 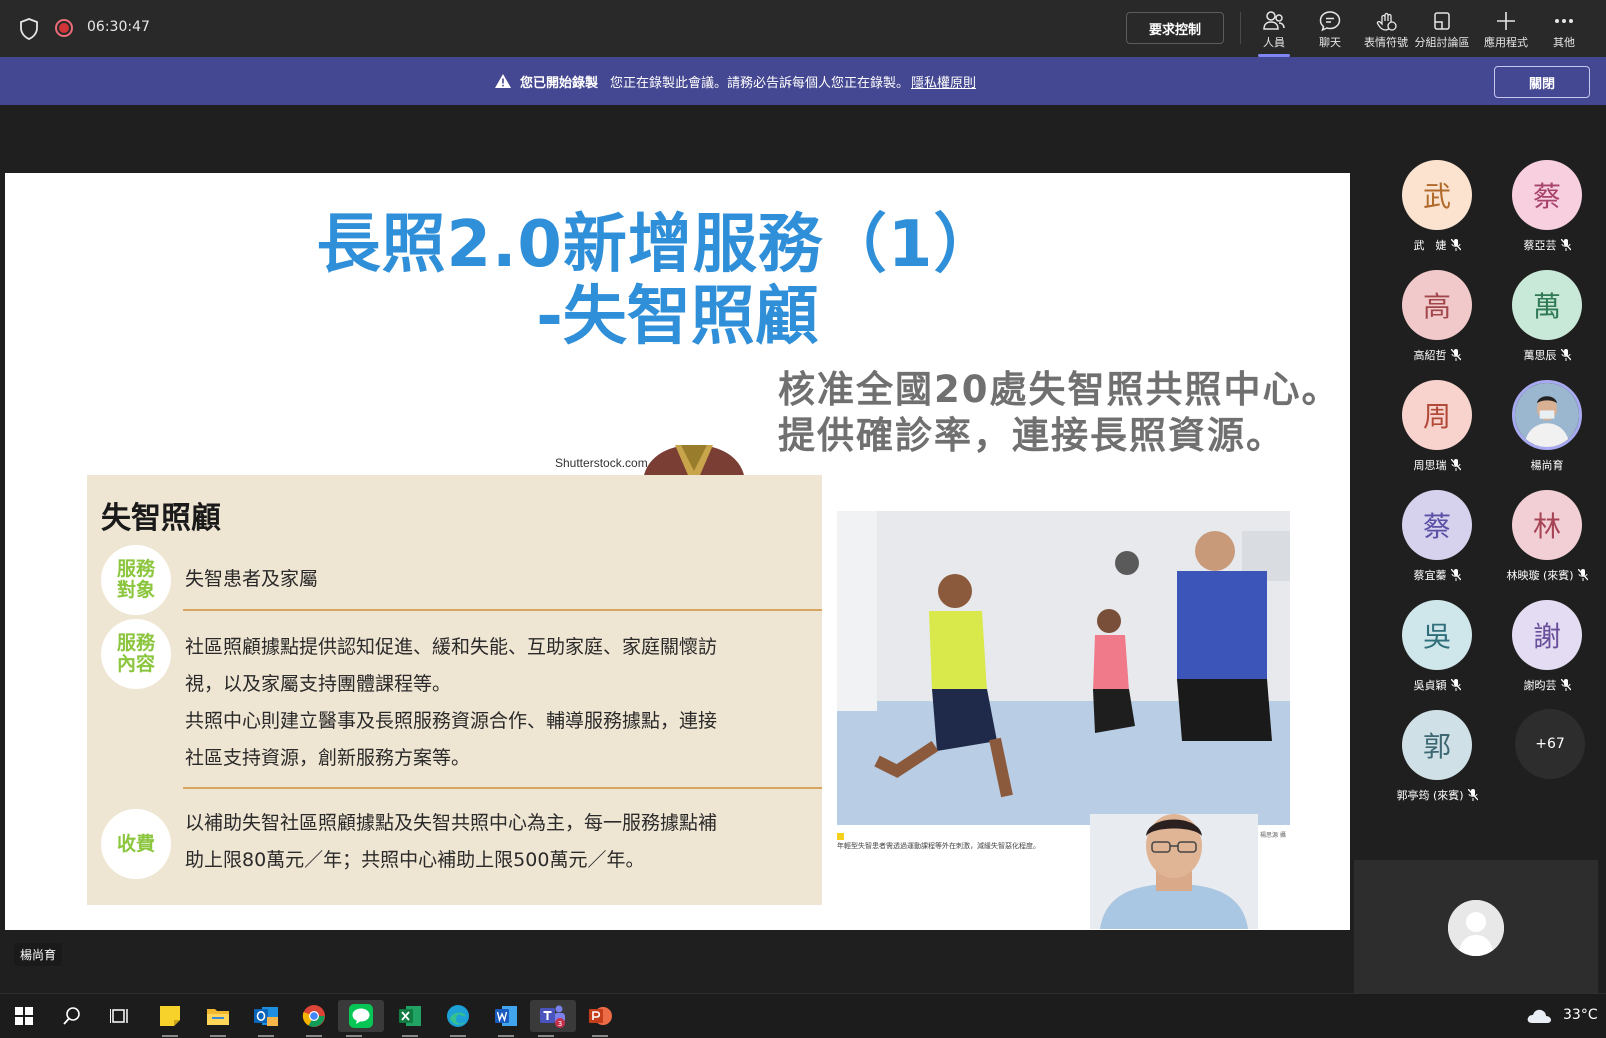 I want to click on sticky-notes-taskbar-button, so click(x=170, y=1018).